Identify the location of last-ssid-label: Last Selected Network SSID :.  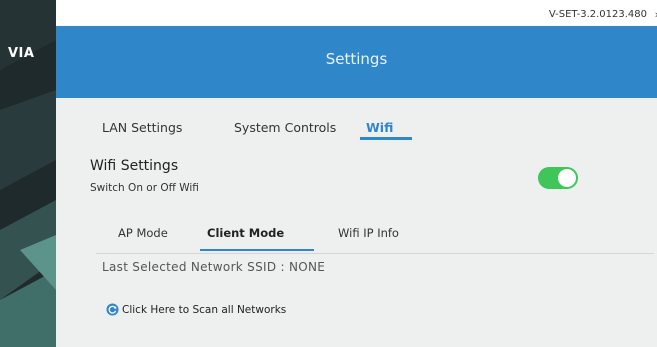
(193, 267).